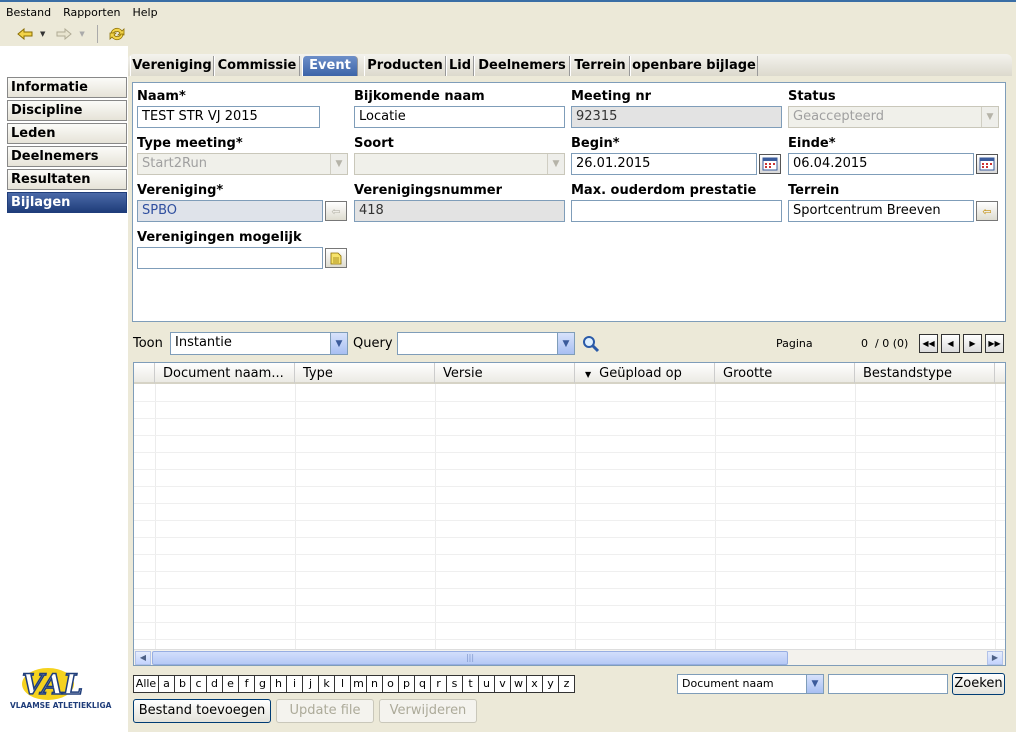 The image size is (1016, 732). Describe the element at coordinates (664, 164) in the screenshot. I see `begin-date-input: 26.01.2015` at that location.